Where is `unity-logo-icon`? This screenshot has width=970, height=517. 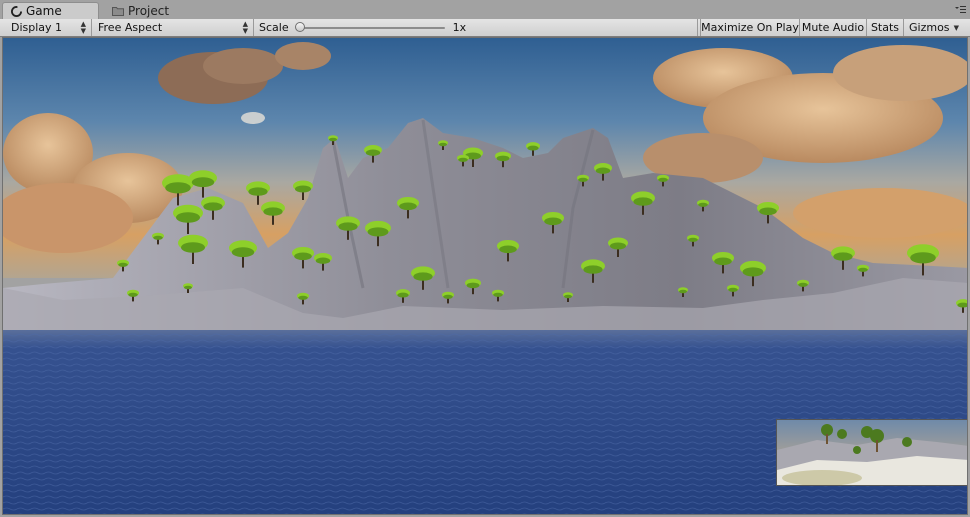
unity-logo-icon is located at coordinates (16, 11).